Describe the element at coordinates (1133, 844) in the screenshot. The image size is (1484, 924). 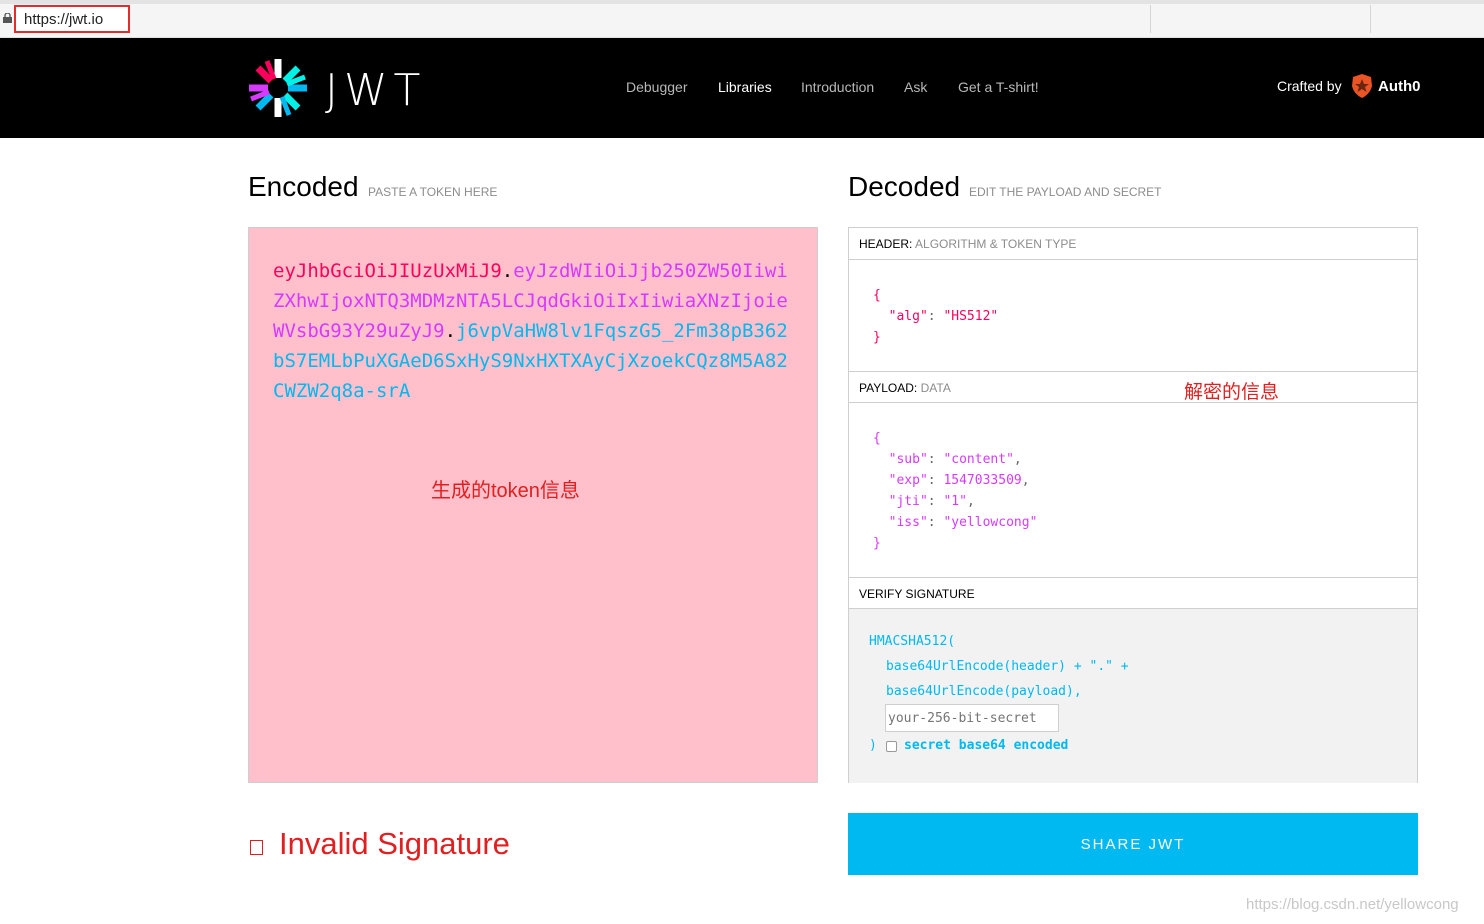
I see `share-jwt-button: SHARE JWT` at that location.